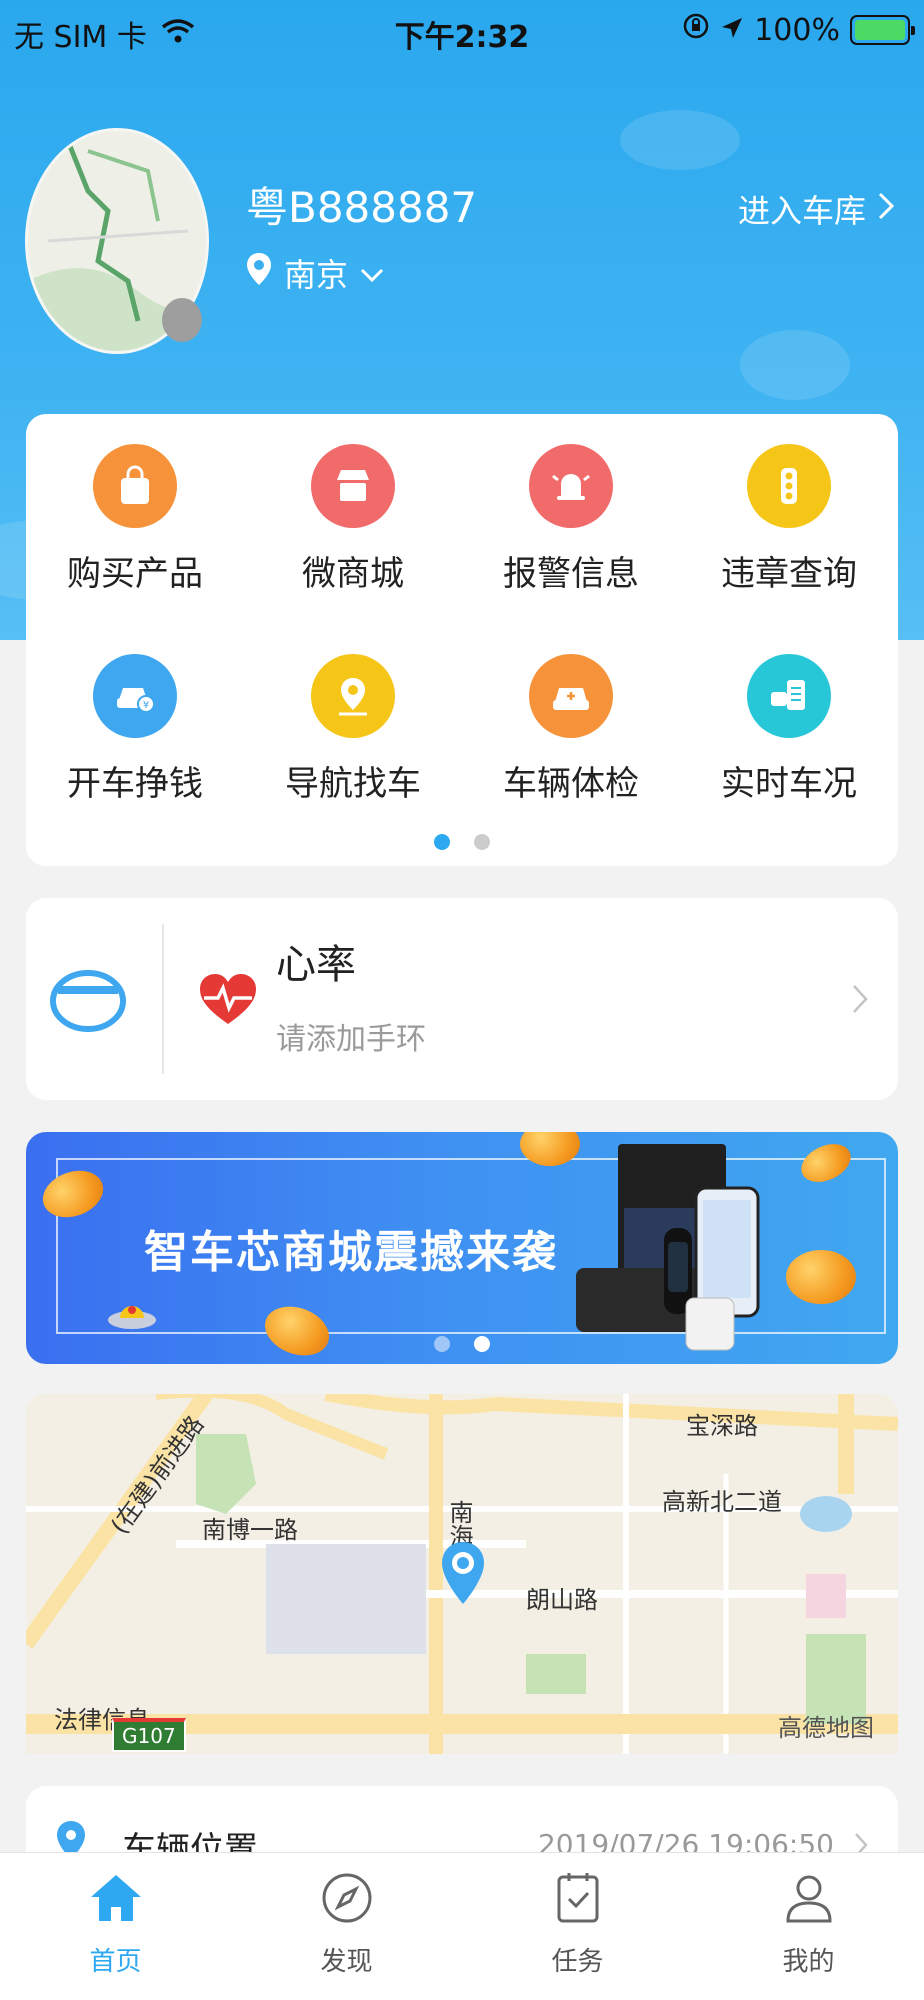 Image resolution: width=924 pixels, height=2000 pixels. What do you see at coordinates (462, 1344) in the screenshot?
I see `banner-page-indicator` at bounding box center [462, 1344].